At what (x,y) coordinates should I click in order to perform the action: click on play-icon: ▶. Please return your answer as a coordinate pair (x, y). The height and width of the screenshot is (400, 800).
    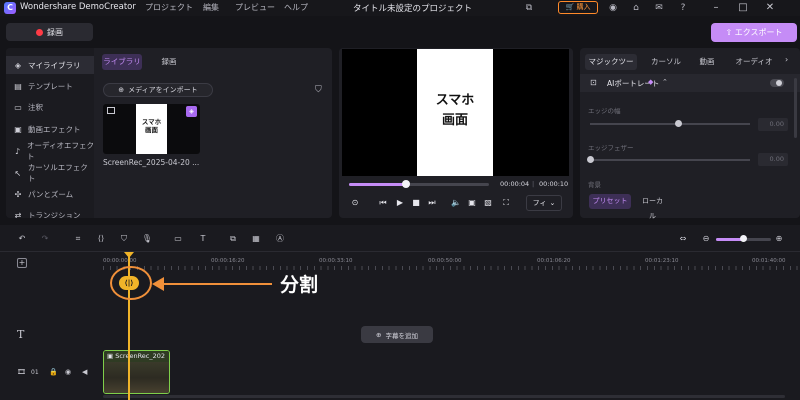
    Looking at the image, I should click on (400, 203).